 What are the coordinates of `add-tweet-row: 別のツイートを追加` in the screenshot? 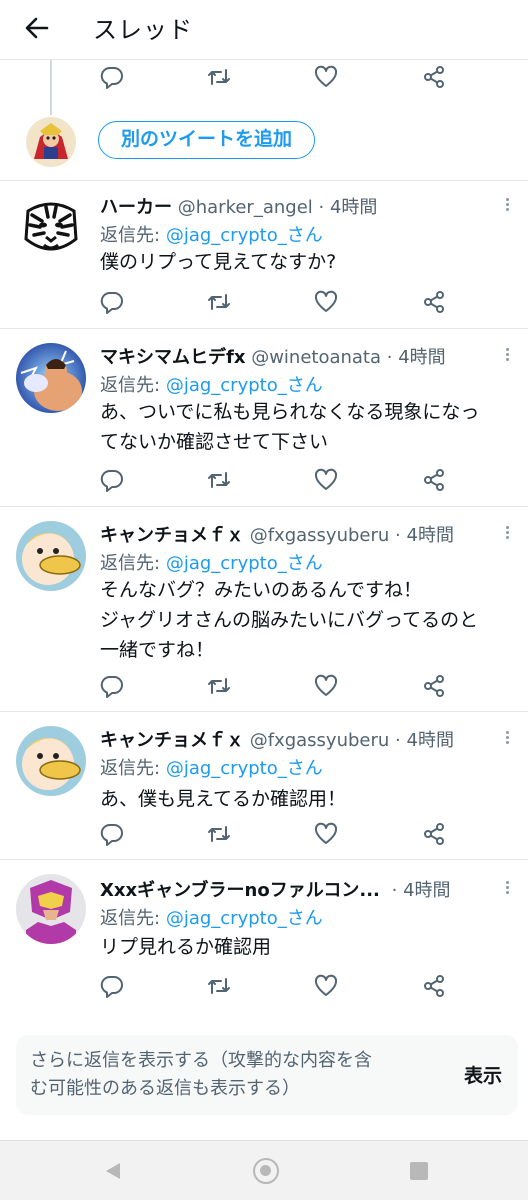 It's located at (264, 145).